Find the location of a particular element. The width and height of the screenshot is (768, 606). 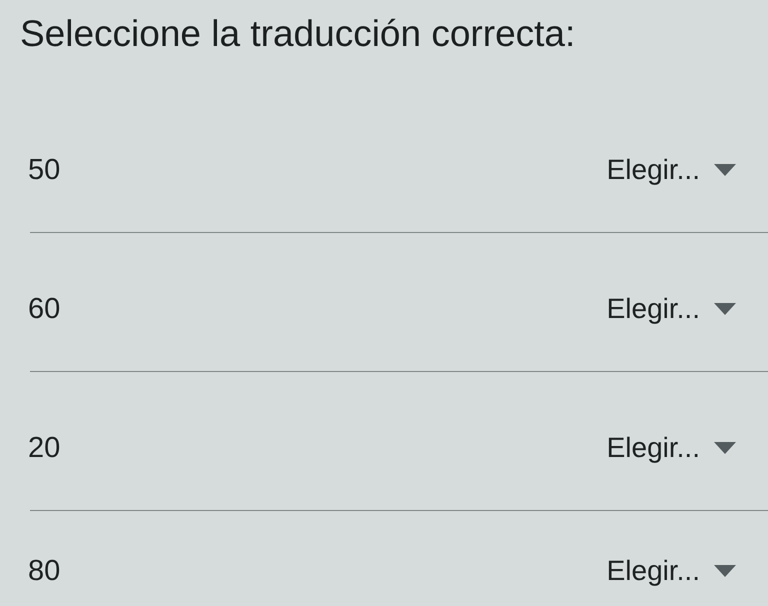

number-label: 60 is located at coordinates (44, 309).